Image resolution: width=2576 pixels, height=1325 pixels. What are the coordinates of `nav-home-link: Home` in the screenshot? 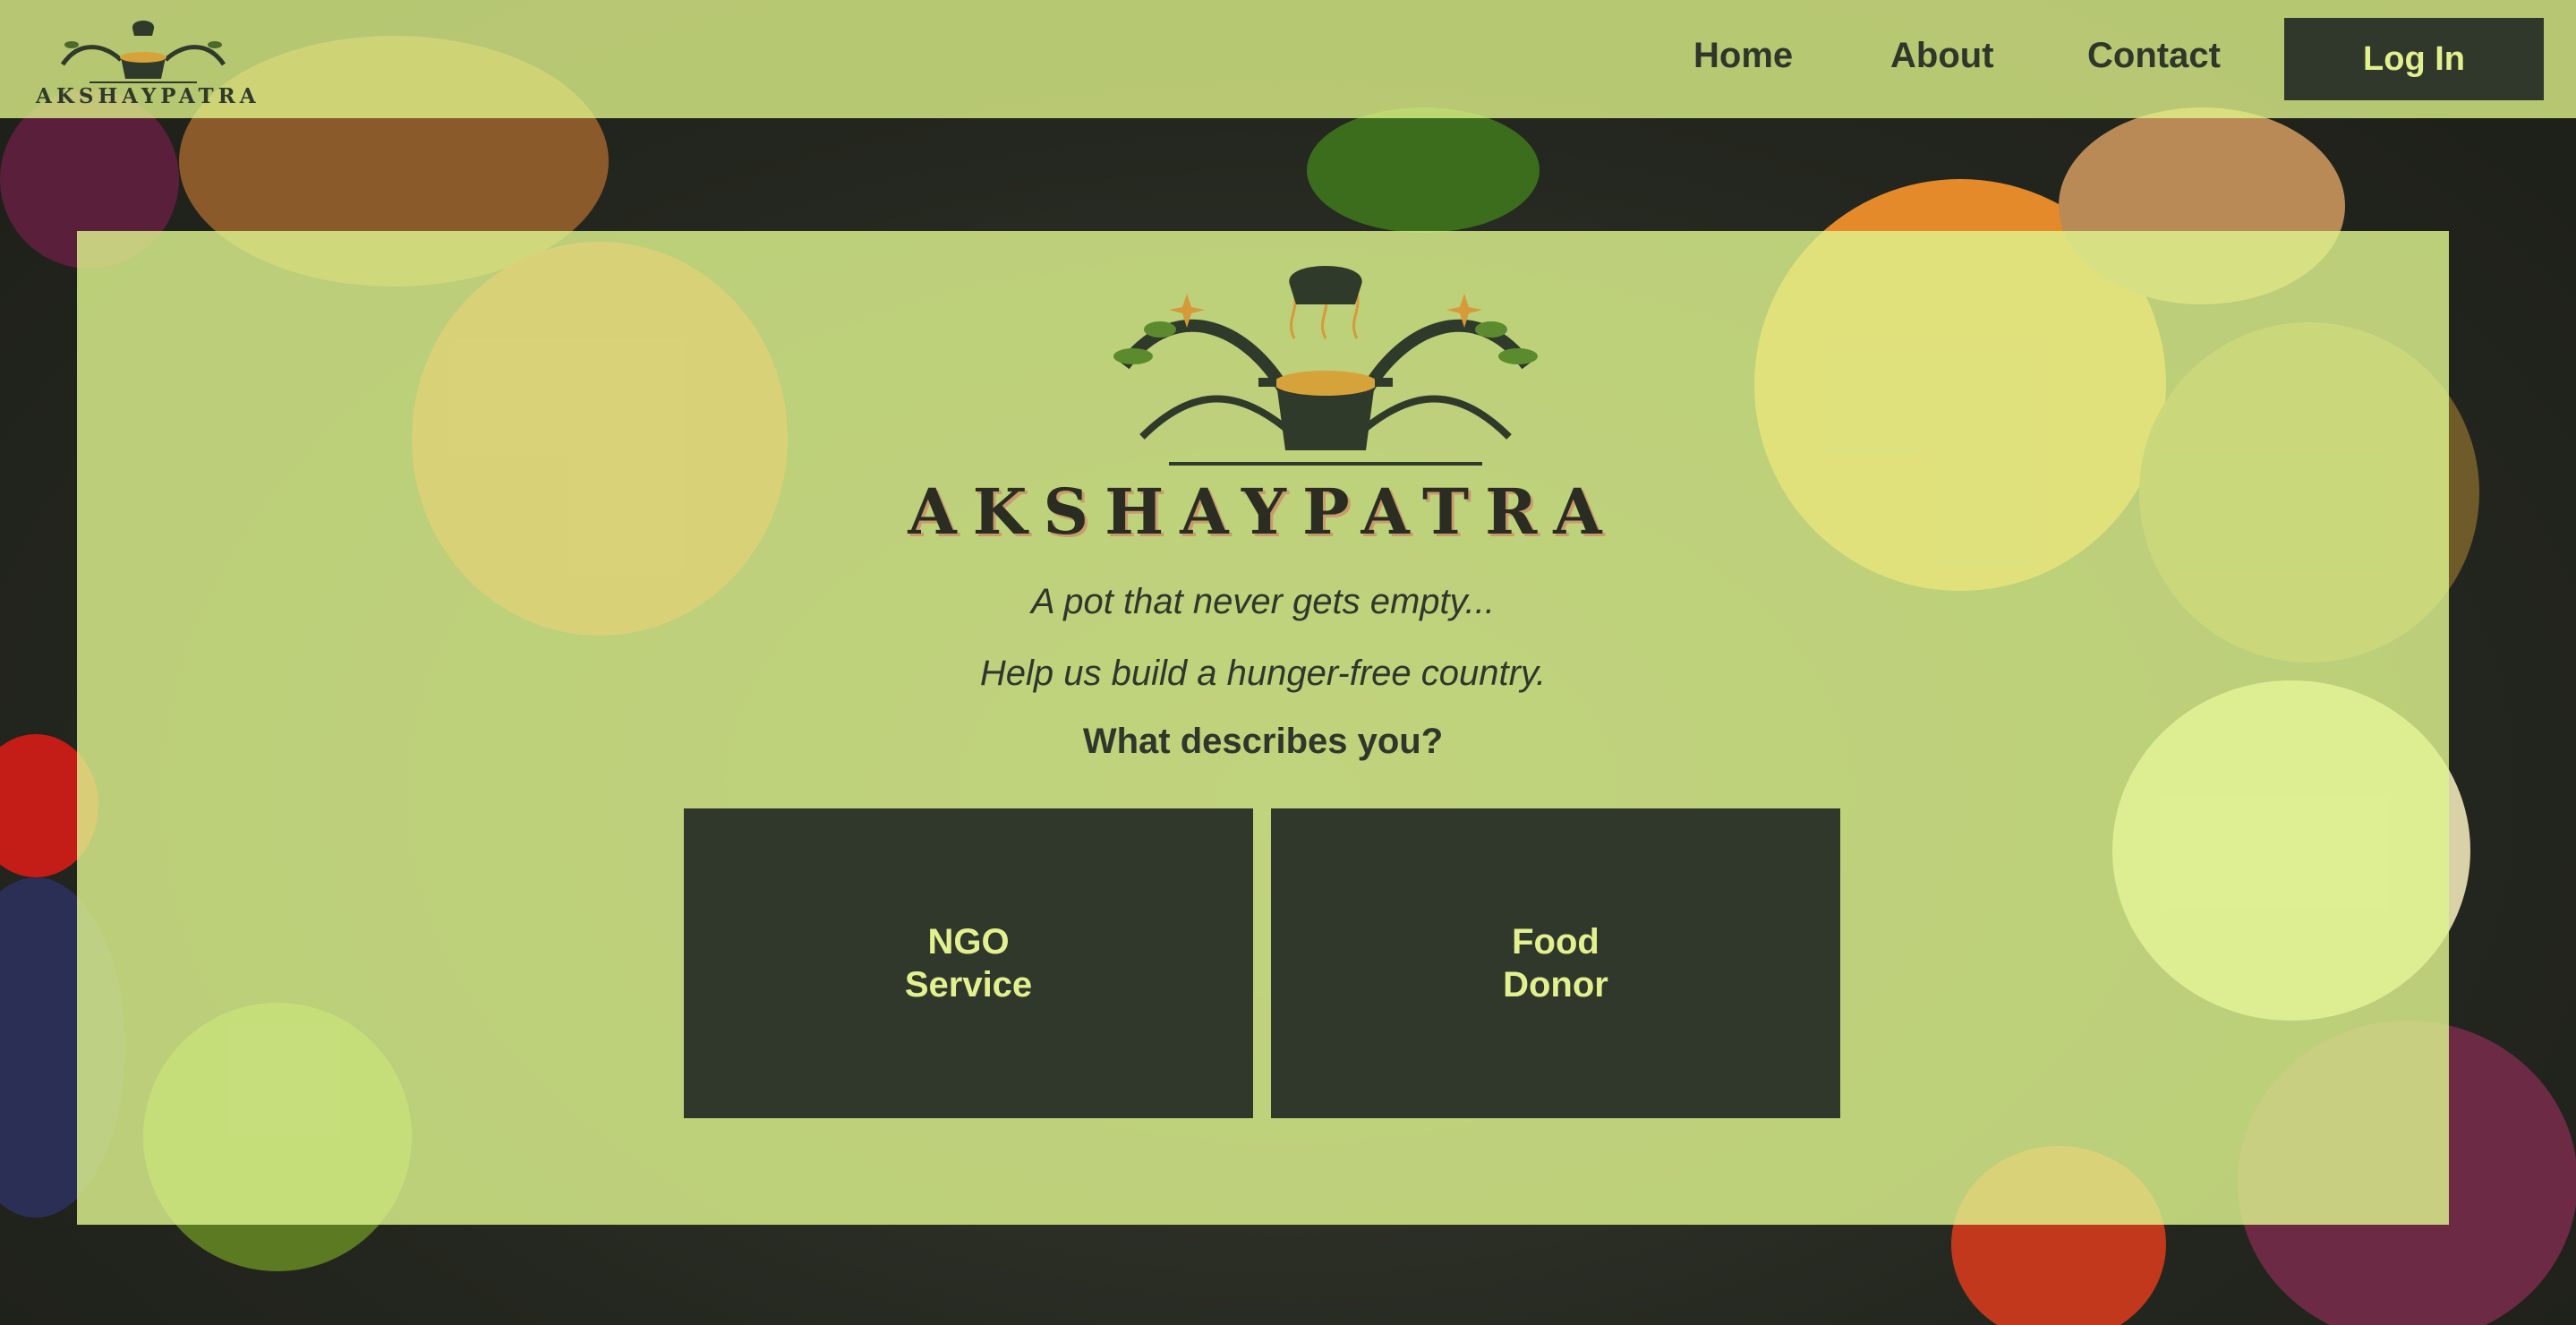 It's located at (1743, 56).